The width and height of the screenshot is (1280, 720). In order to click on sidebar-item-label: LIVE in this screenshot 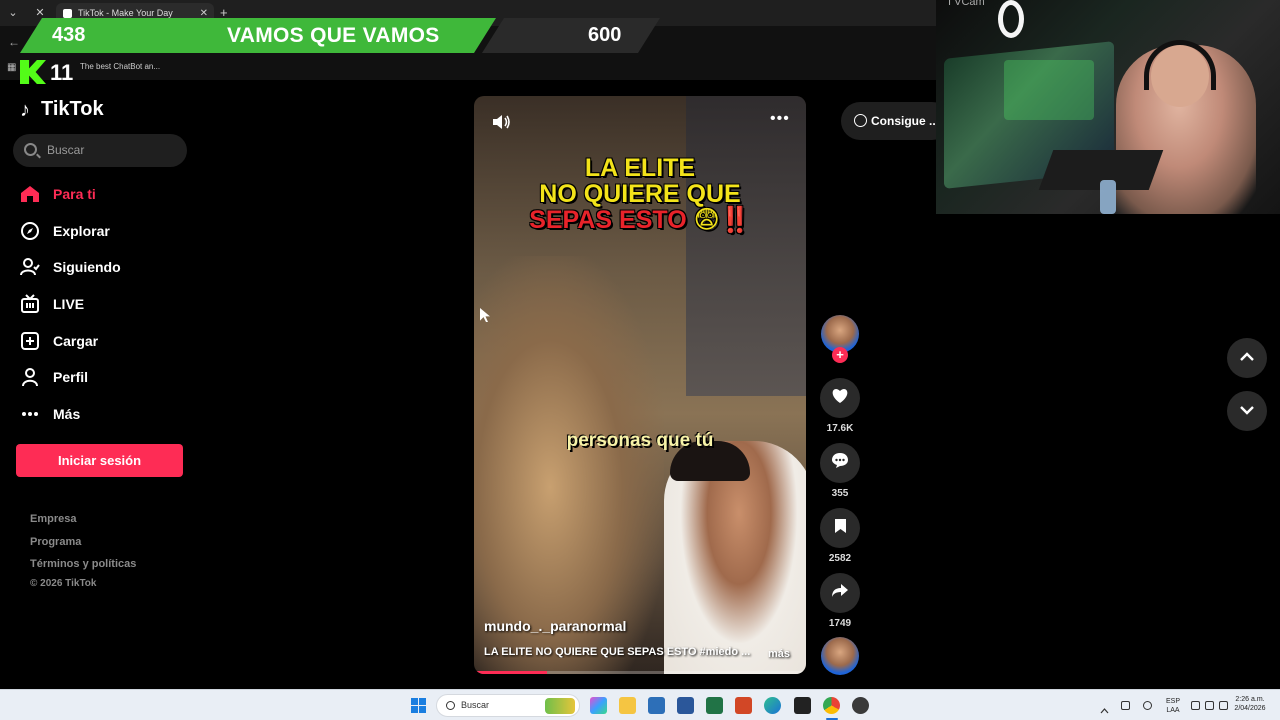, I will do `click(69, 304)`.